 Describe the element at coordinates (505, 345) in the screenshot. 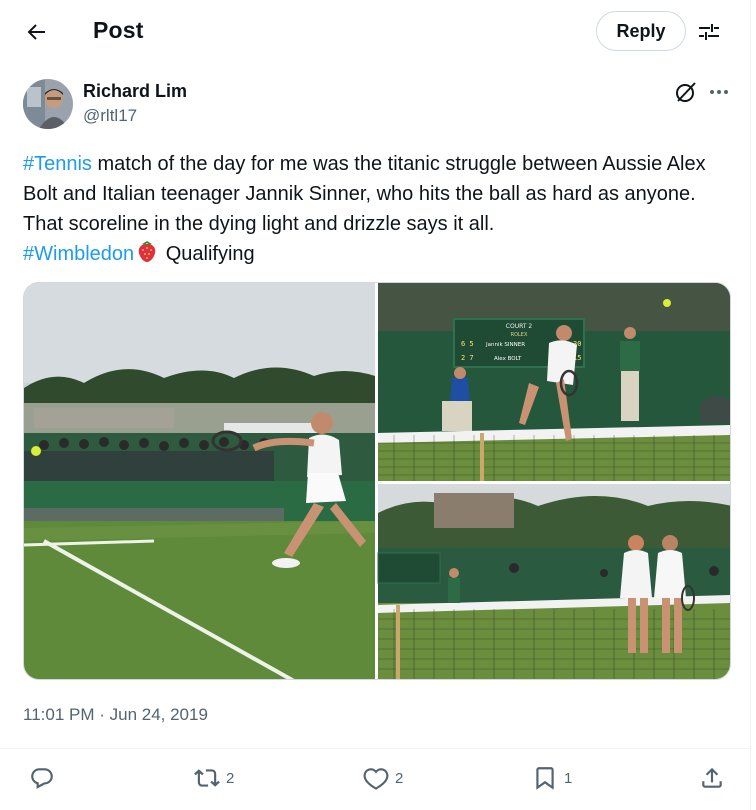

I see `scoreboard-player1: Jannik SINNER` at that location.